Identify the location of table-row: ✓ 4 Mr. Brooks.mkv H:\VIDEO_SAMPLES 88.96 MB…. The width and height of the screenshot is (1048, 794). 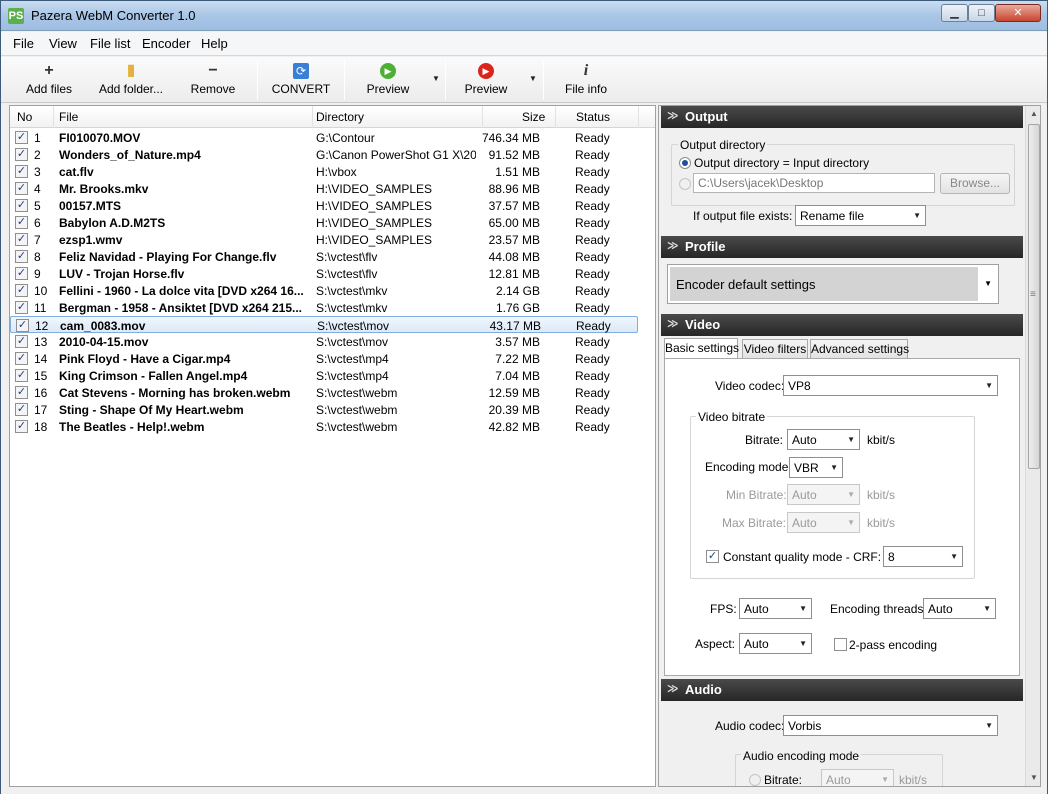
(324, 188).